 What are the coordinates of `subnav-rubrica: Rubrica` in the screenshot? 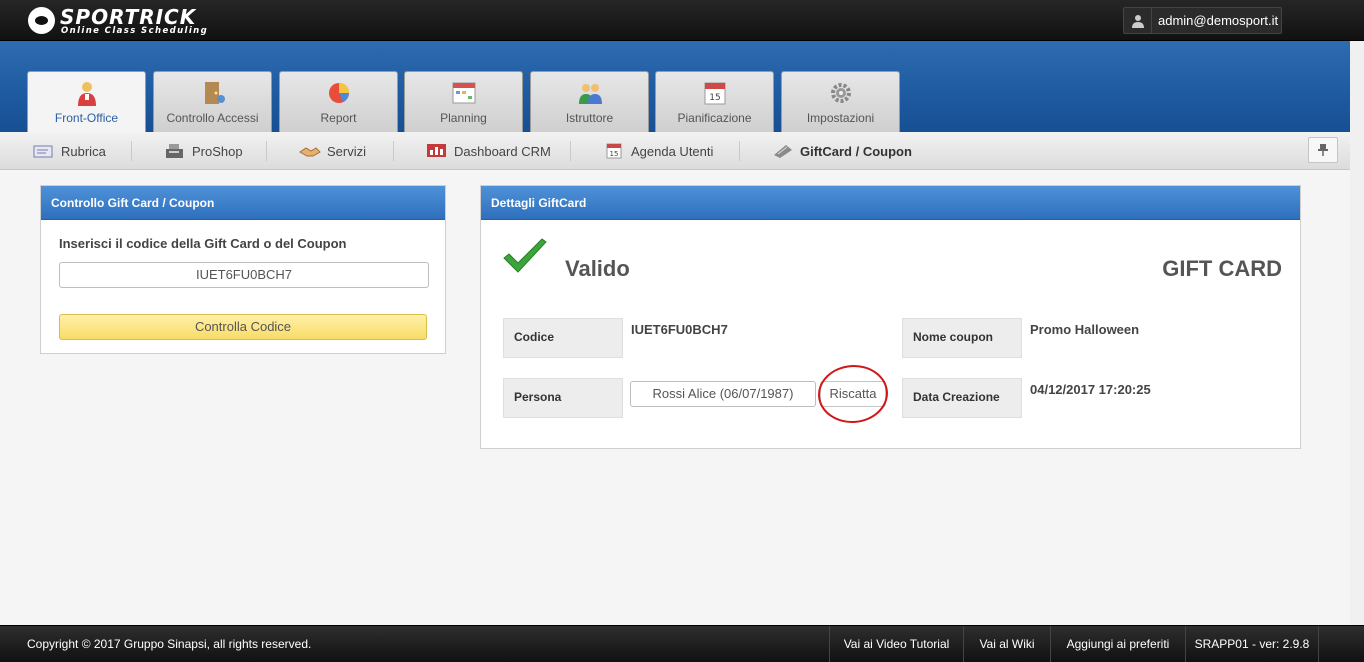 It's located at (69, 151).